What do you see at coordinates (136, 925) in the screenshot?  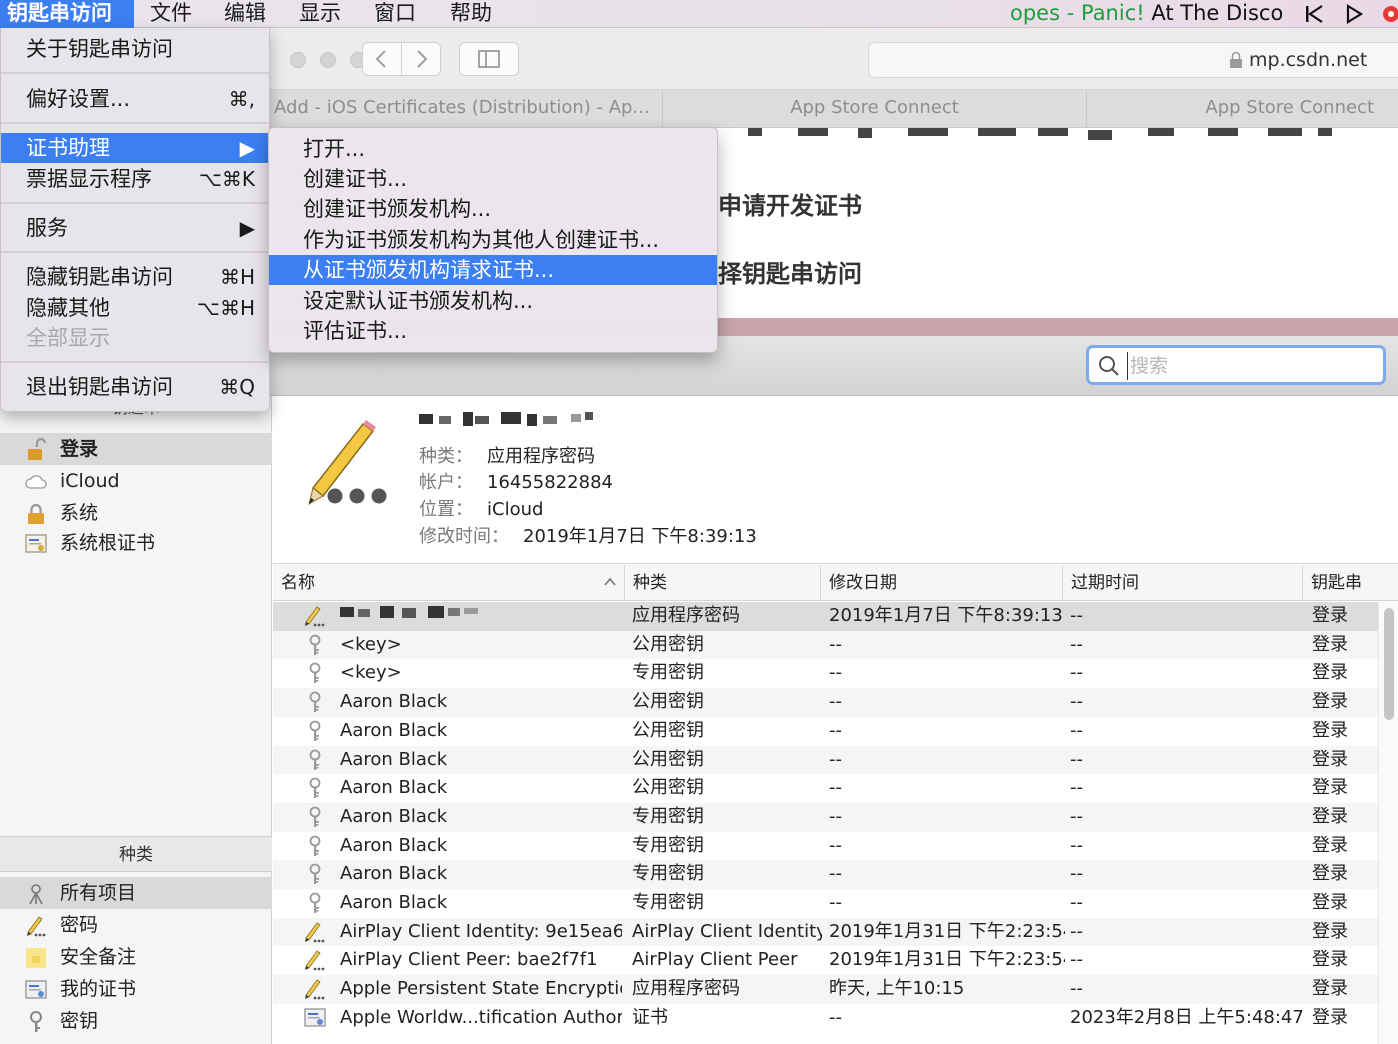 I see `sidebar-item-passwords: 密码` at bounding box center [136, 925].